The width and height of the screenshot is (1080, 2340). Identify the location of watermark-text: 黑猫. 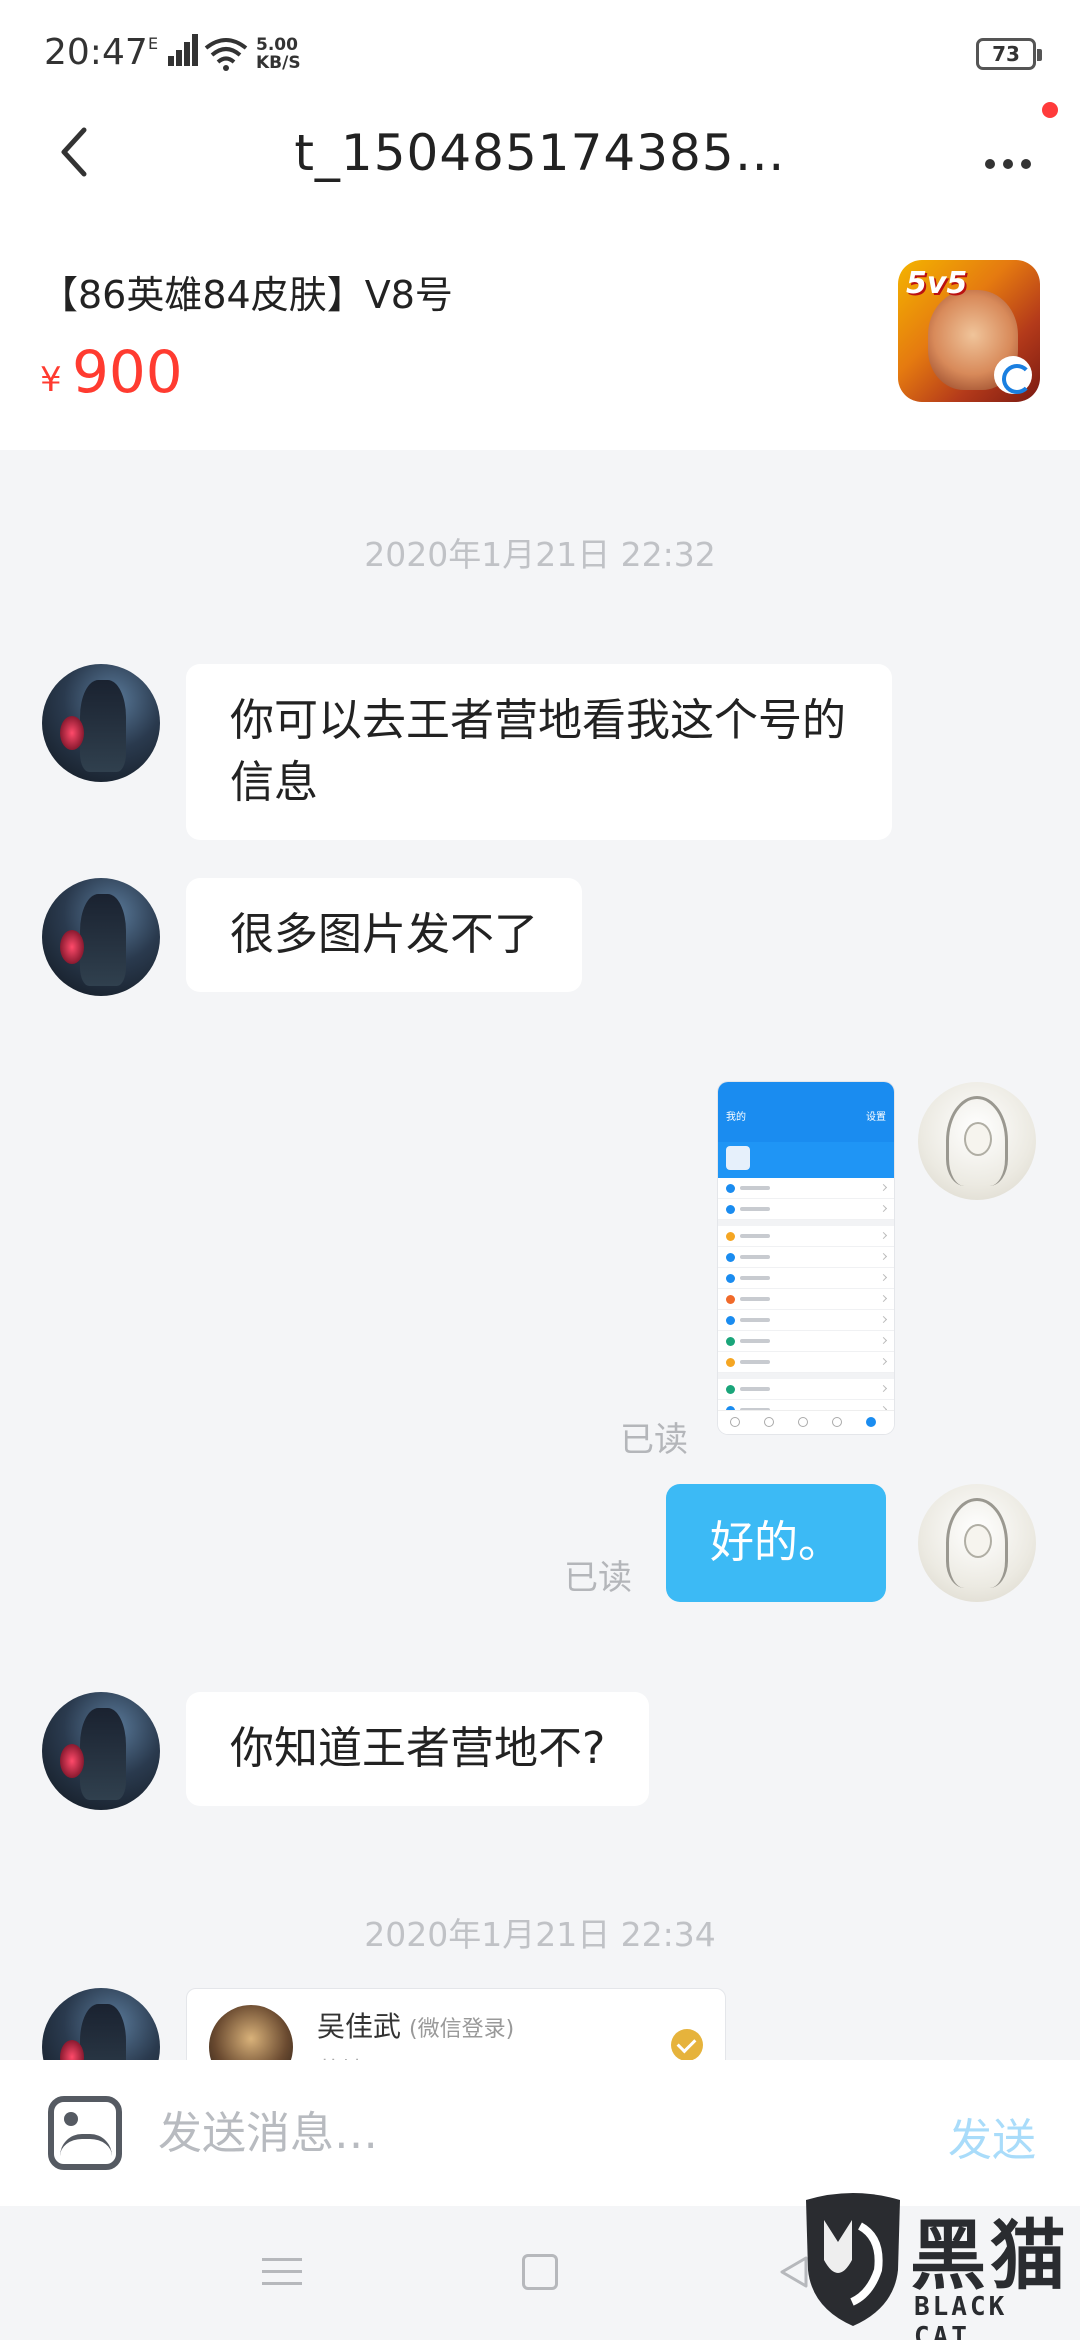
(990, 2255).